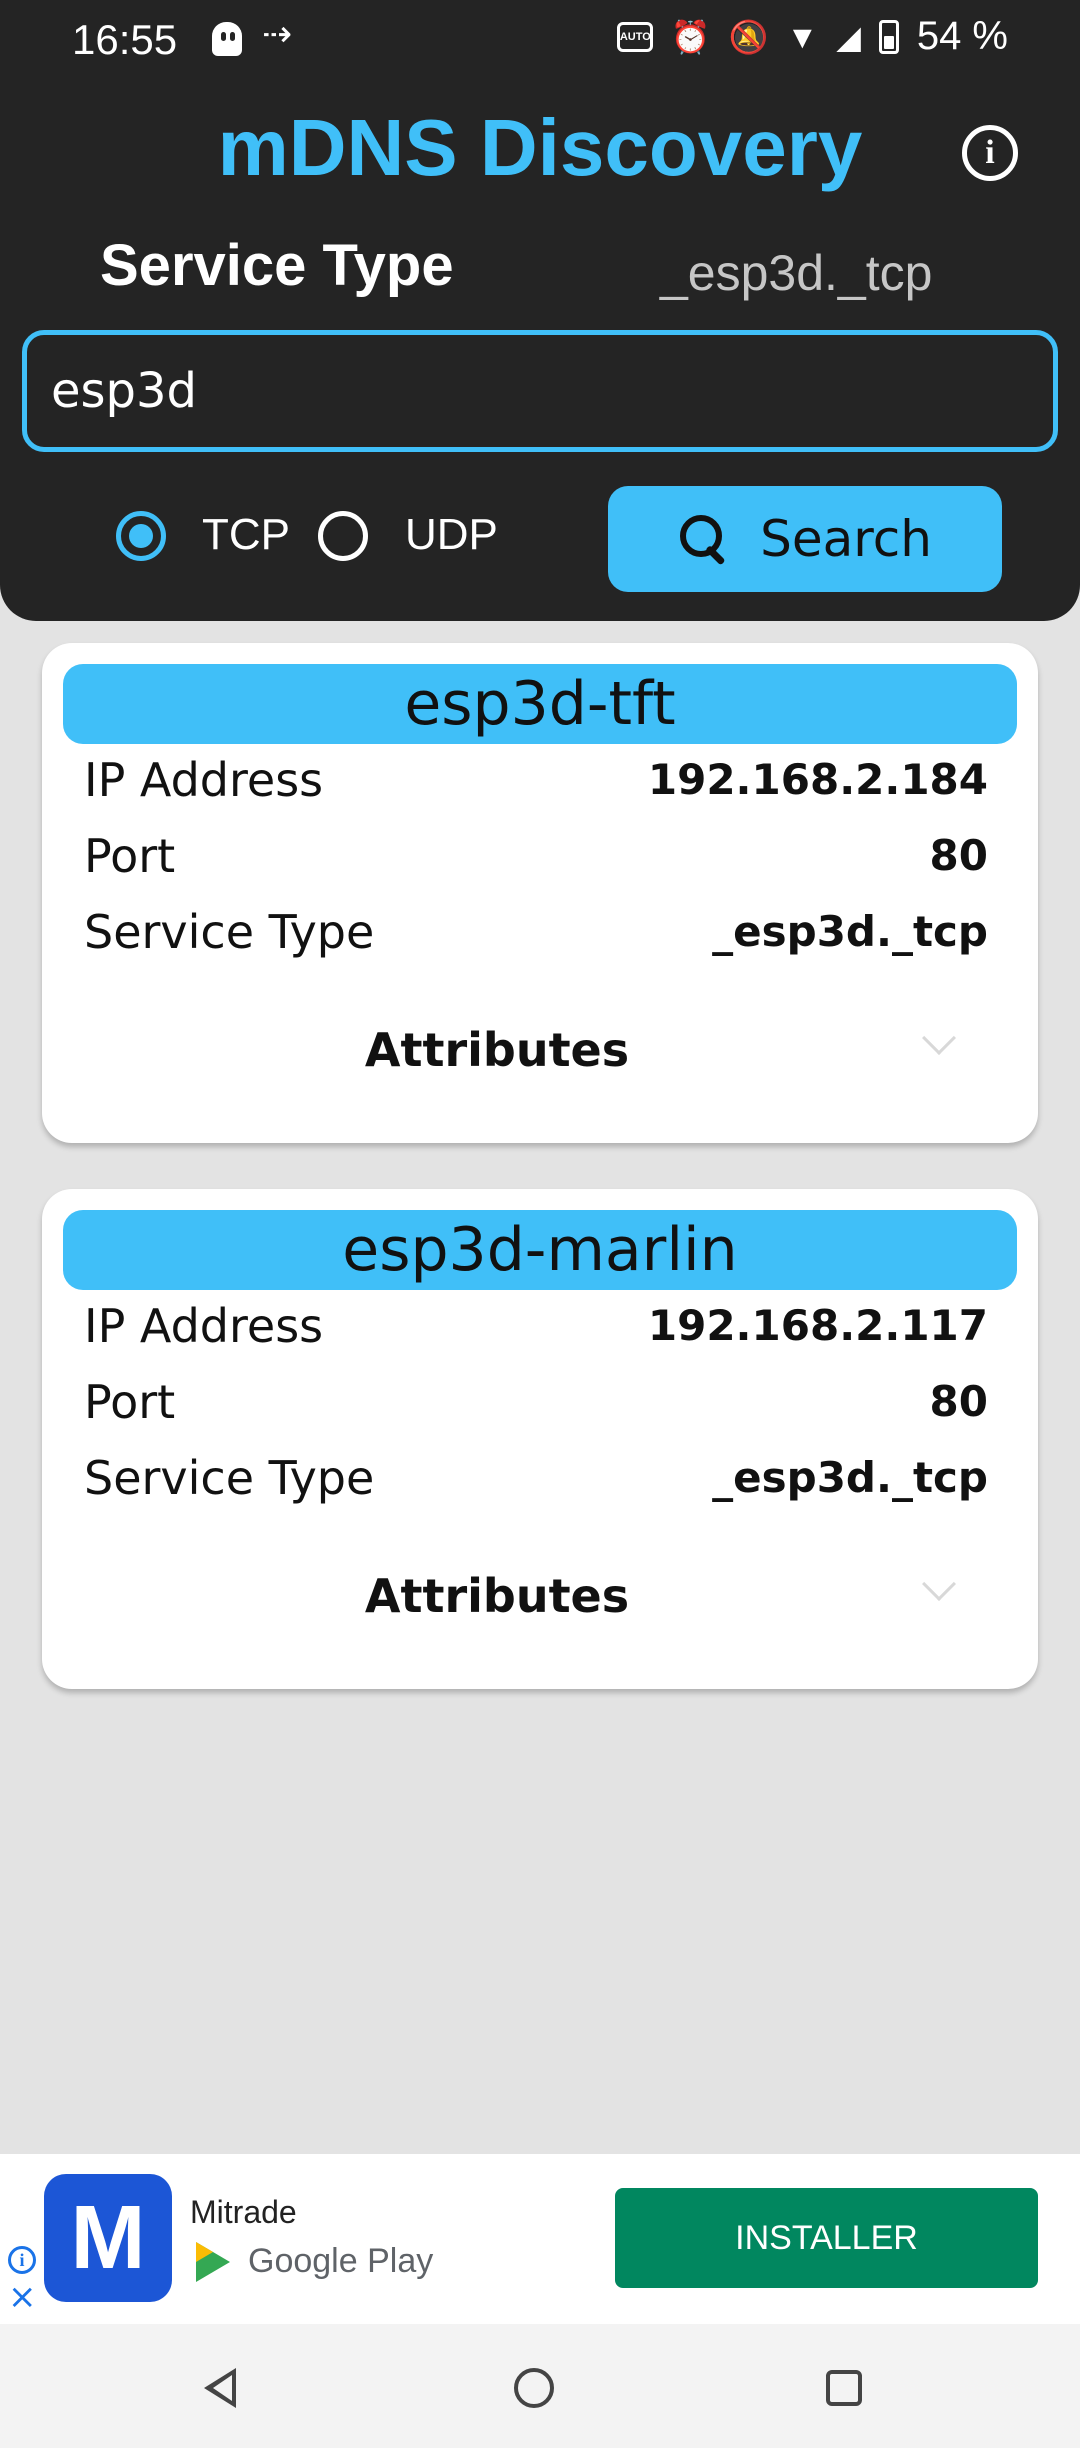  I want to click on arrows-icon: ⇢, so click(277, 34).